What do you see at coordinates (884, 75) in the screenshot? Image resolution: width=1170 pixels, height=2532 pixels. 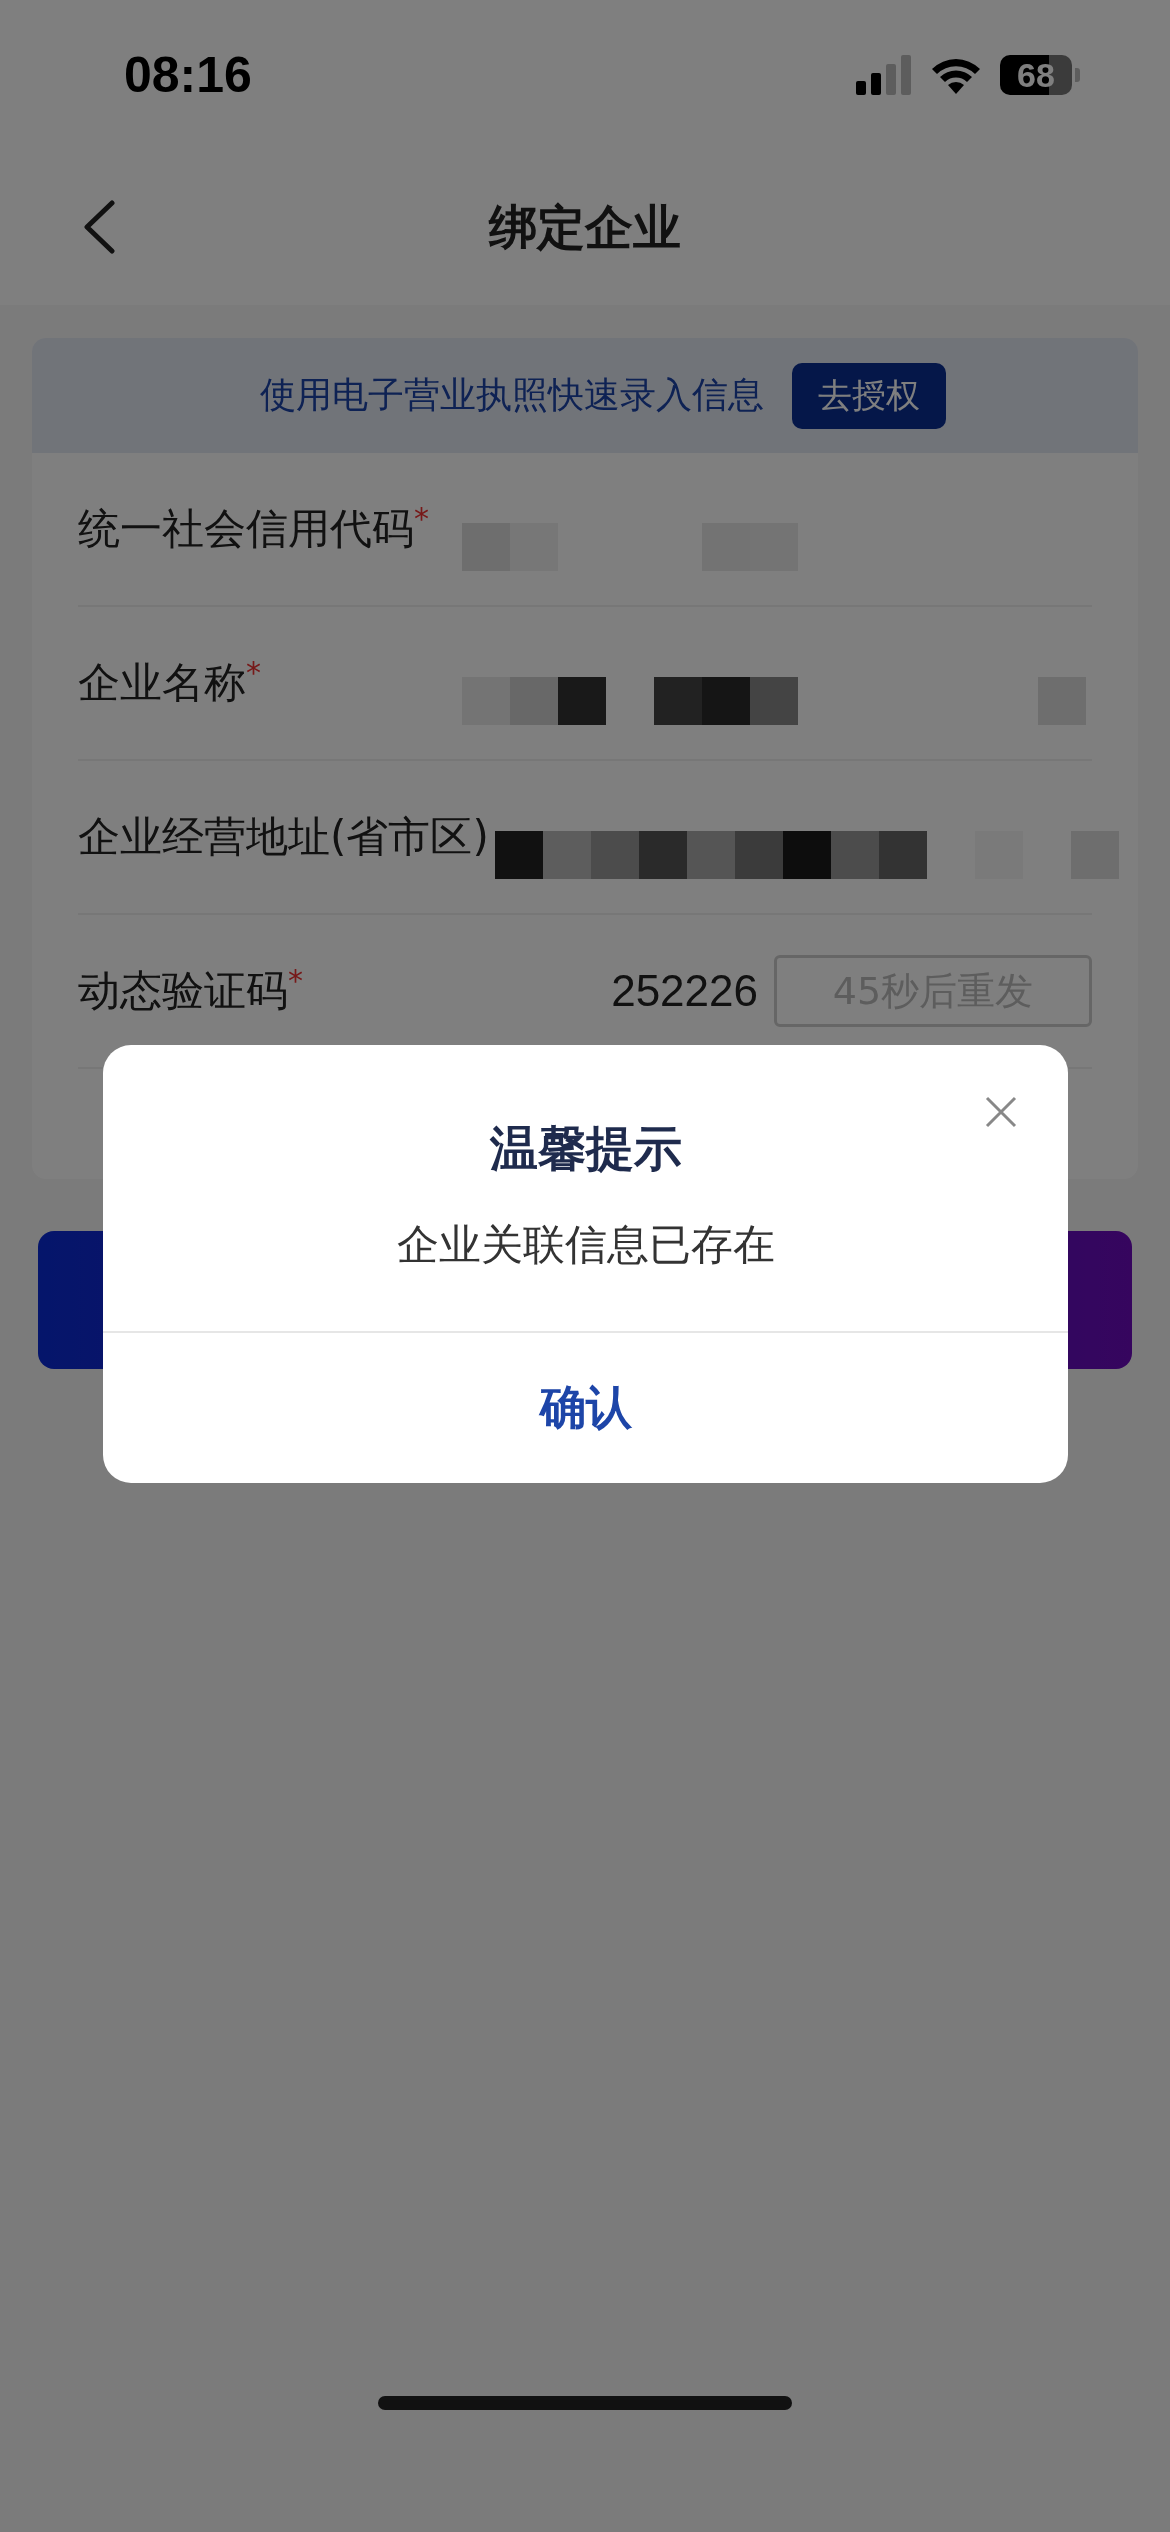 I see `signal-icon` at bounding box center [884, 75].